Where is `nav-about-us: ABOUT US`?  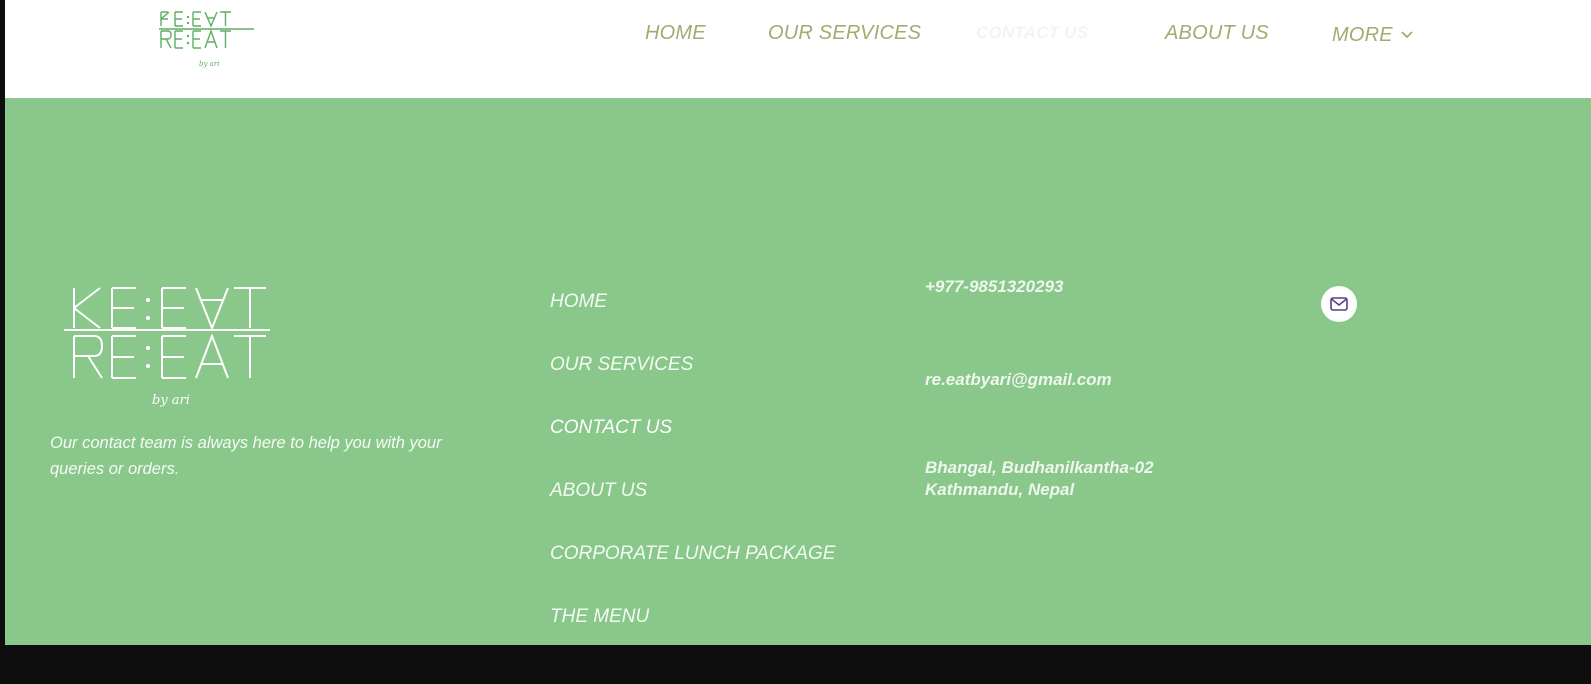
nav-about-us: ABOUT US is located at coordinates (1217, 33).